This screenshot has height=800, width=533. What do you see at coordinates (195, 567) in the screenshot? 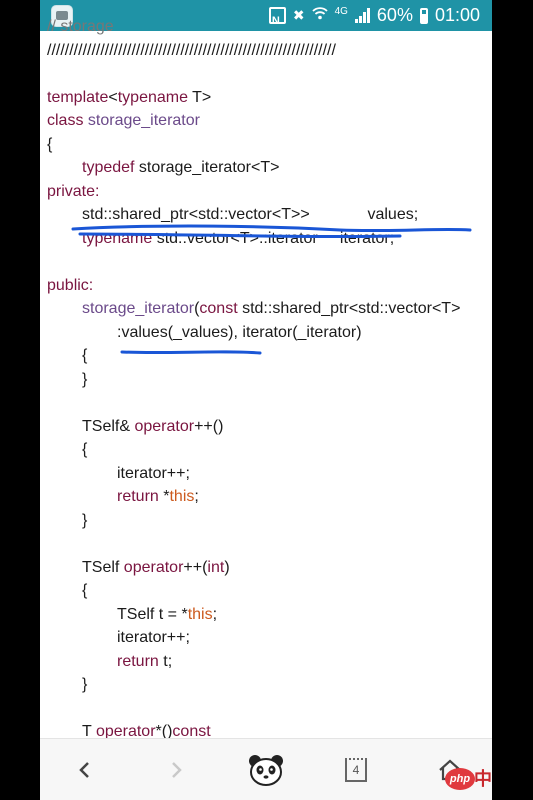
I see `code-token: ++(` at bounding box center [195, 567].